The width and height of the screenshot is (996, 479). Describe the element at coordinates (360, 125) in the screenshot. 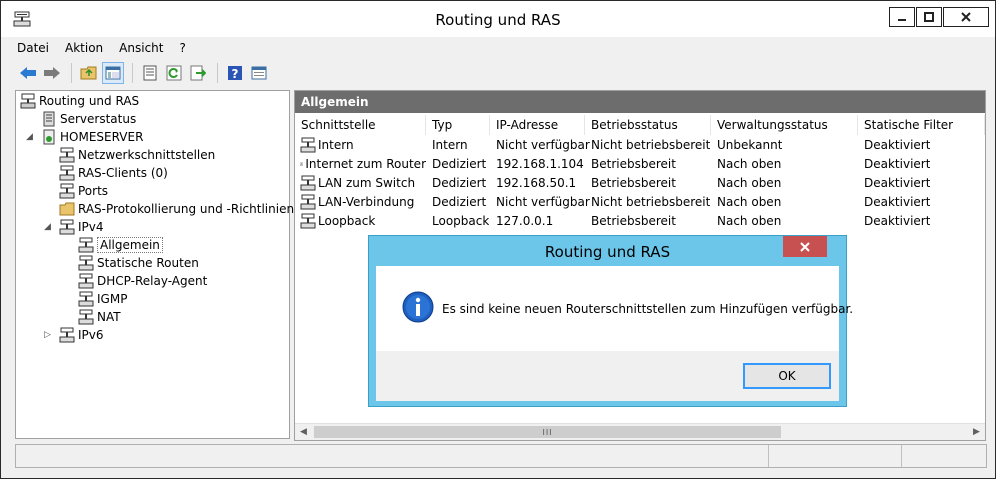

I see `column-header-schnittstelle: Schnittstelle` at that location.